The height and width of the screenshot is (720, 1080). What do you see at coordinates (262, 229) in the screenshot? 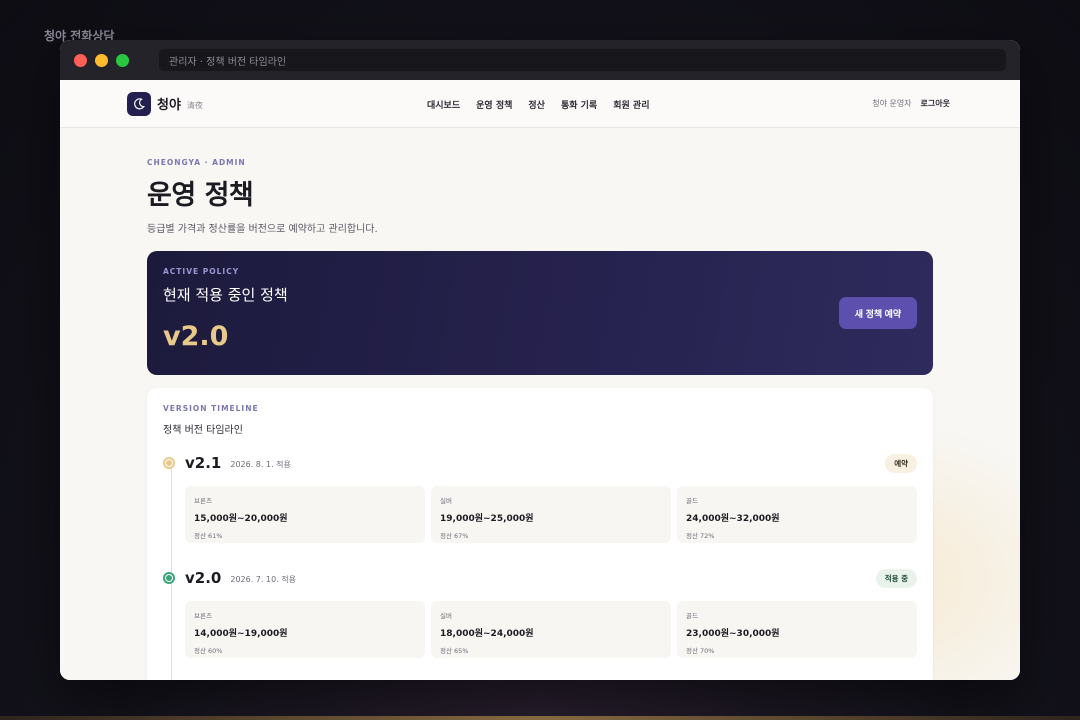
I see `page-description: 등급별 가격과 정산률을 버전으로 예약하고 관리합니다.` at bounding box center [262, 229].